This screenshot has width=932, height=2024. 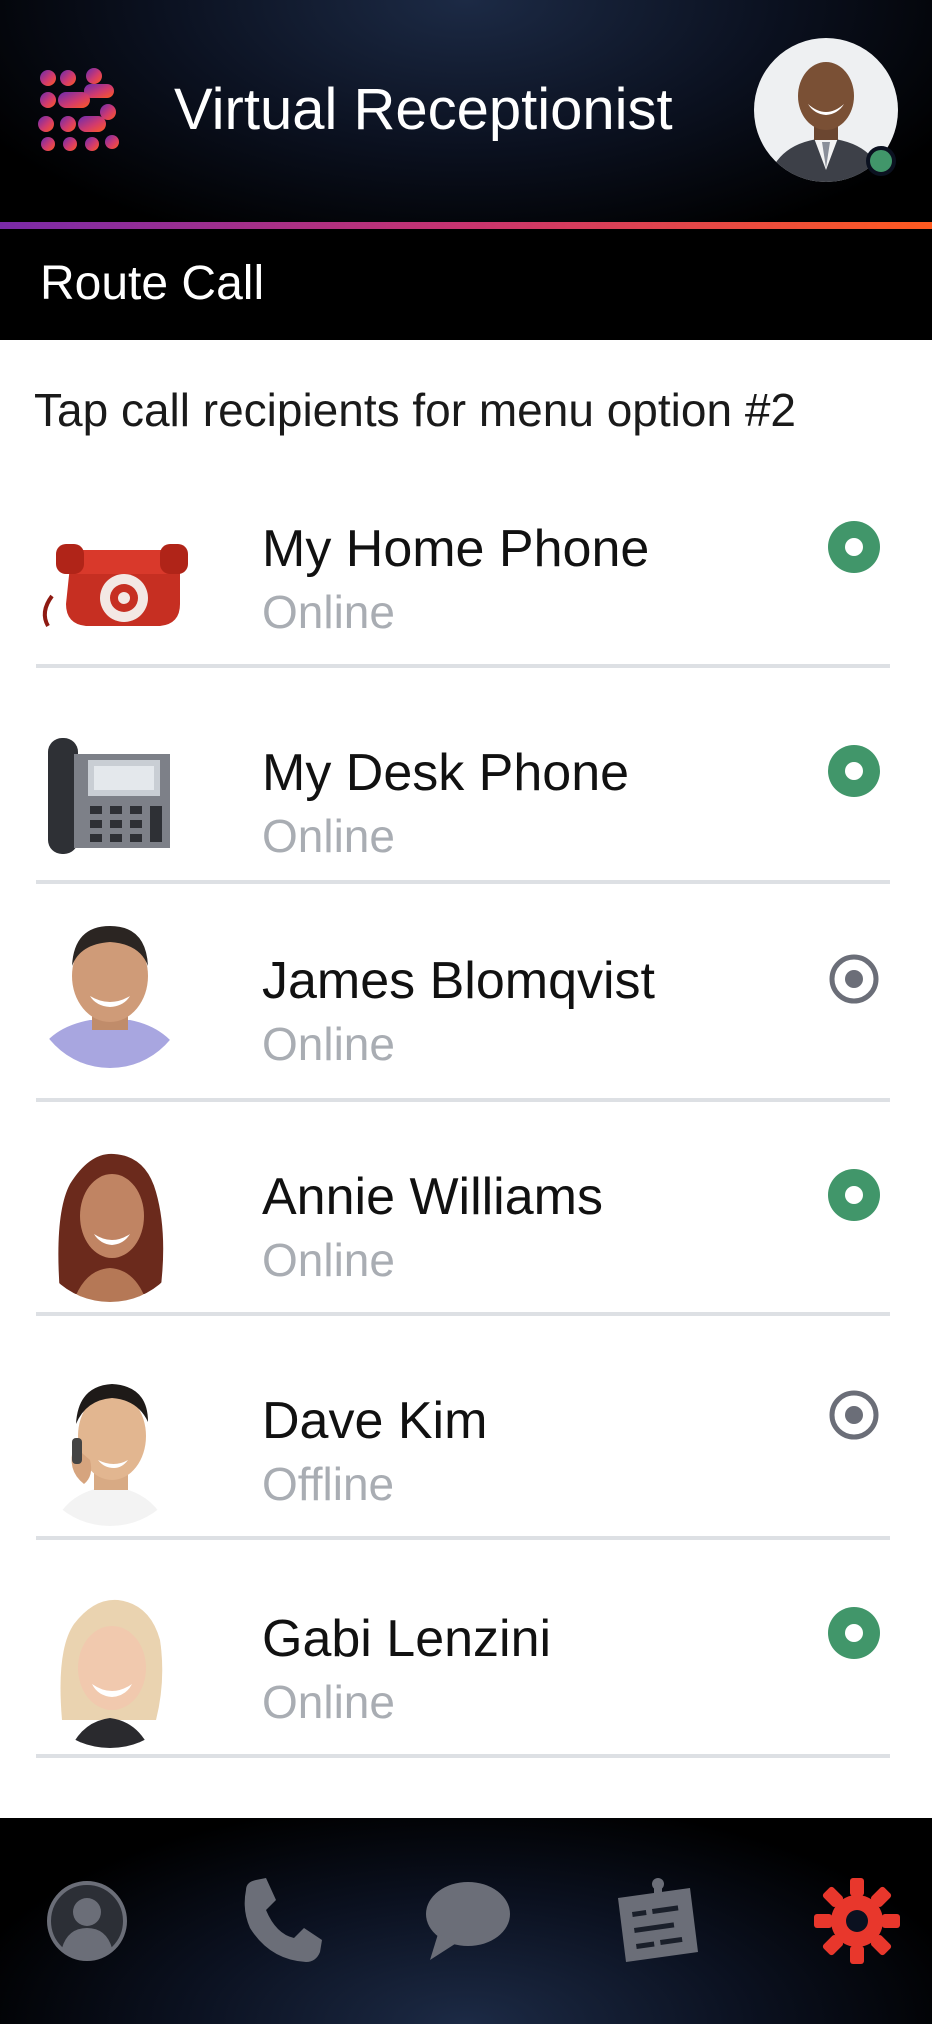 What do you see at coordinates (466, 284) in the screenshot?
I see `route-call-bar: Route Call` at bounding box center [466, 284].